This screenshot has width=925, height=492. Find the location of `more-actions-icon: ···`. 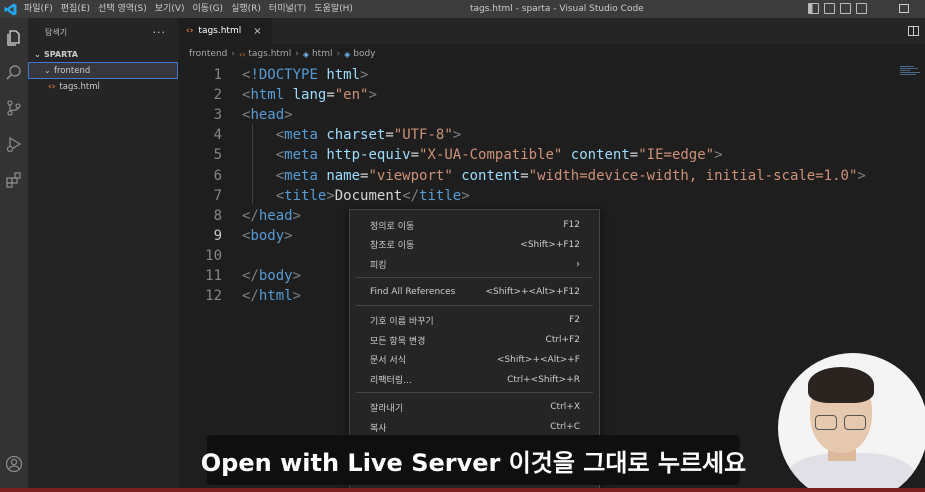

more-actions-icon: ··· is located at coordinates (160, 32).